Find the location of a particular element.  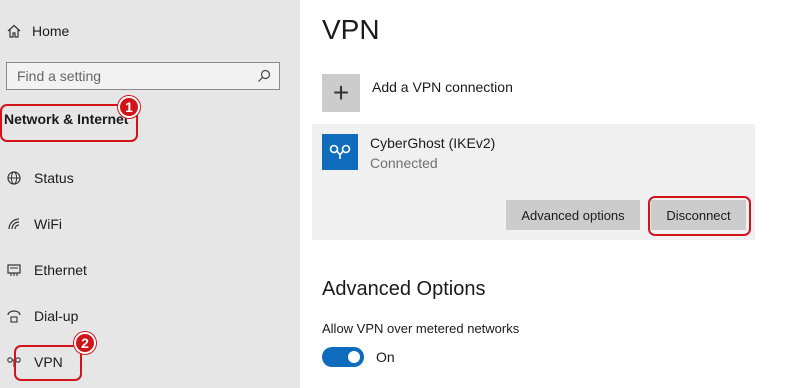

sidebar-item-label: WiFi is located at coordinates (48, 224).